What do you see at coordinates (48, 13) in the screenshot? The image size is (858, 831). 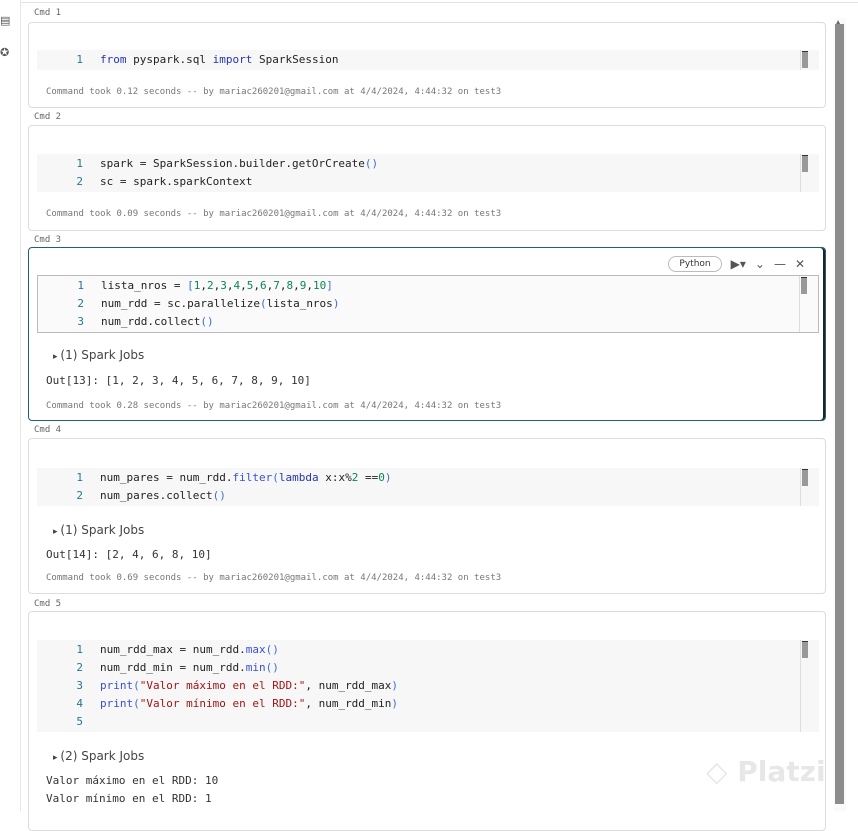 I see `cell-label: Cmd 1` at bounding box center [48, 13].